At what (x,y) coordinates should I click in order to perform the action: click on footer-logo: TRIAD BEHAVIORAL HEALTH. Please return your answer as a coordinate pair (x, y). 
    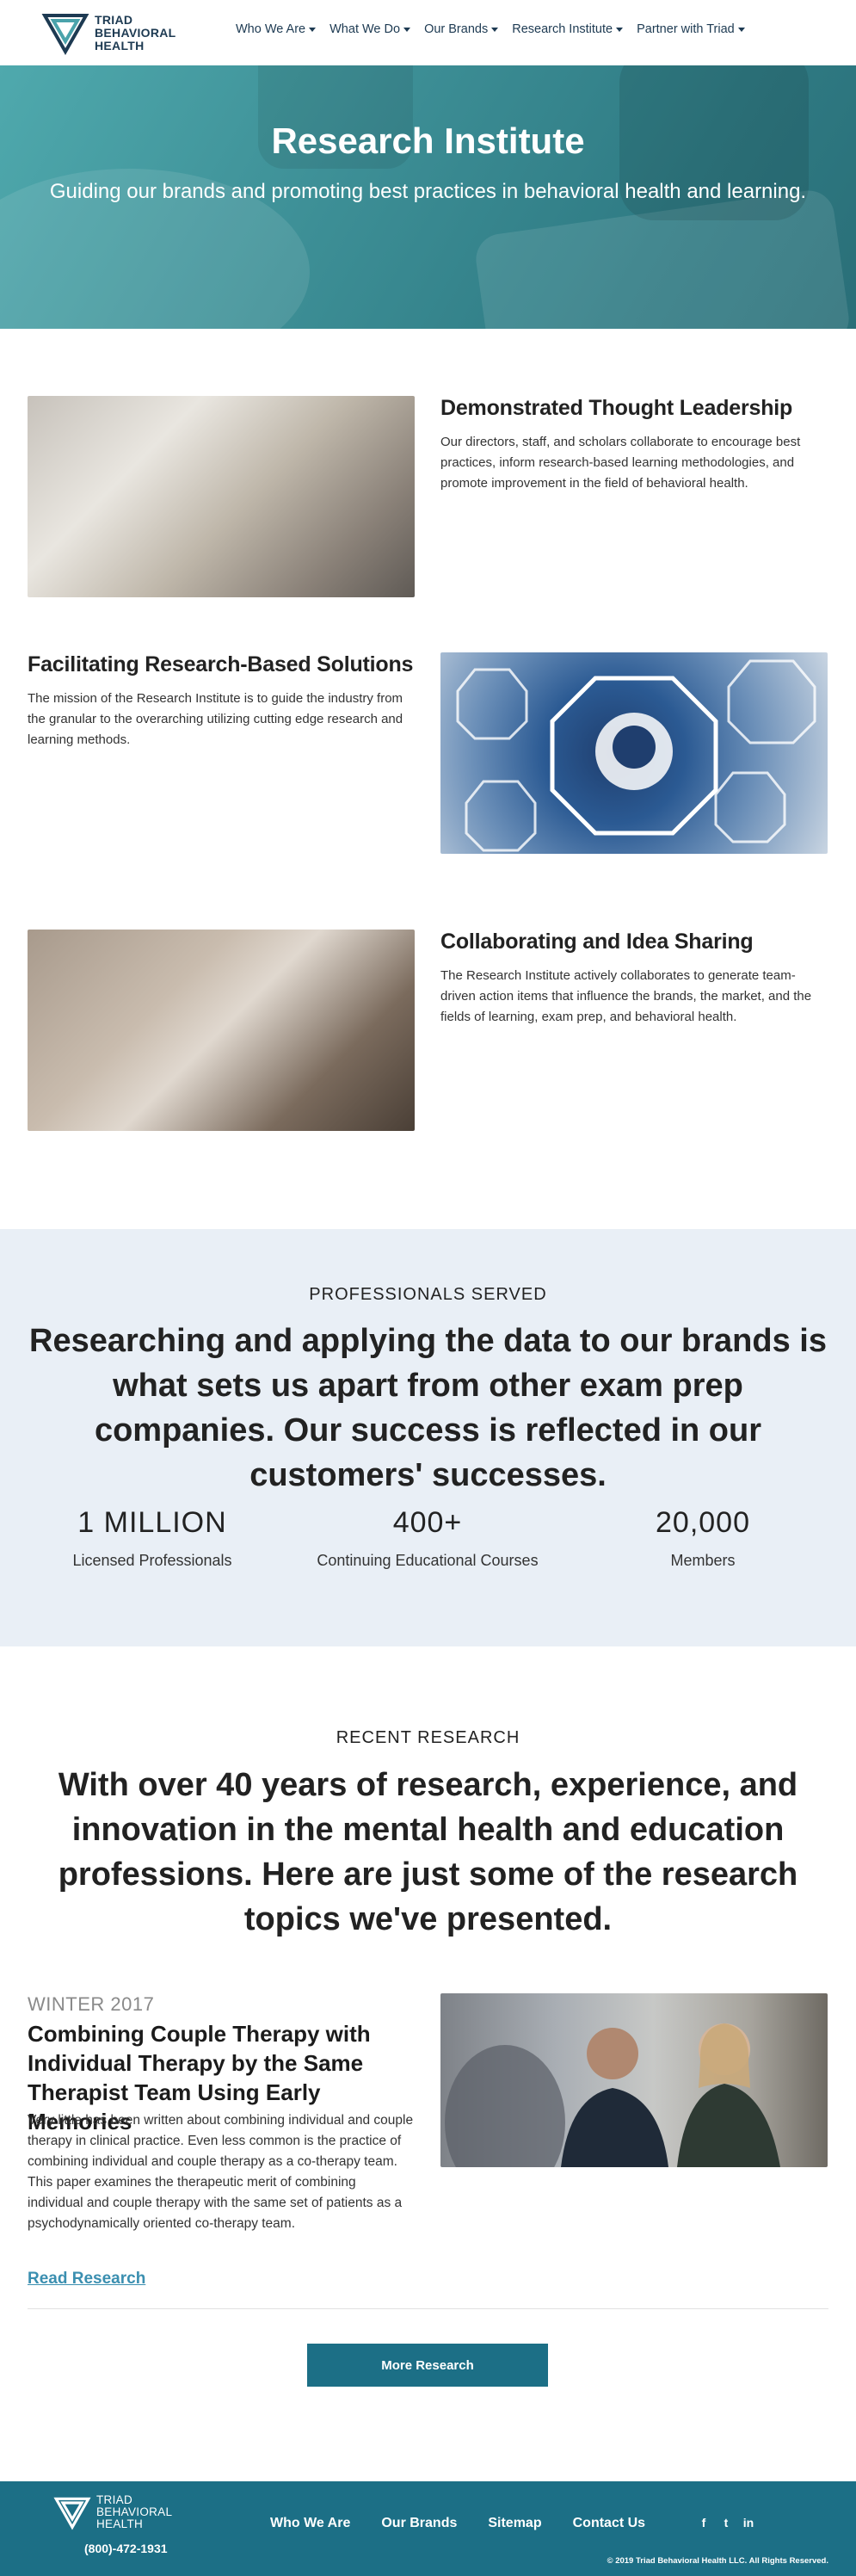
    Looking at the image, I should click on (112, 2512).